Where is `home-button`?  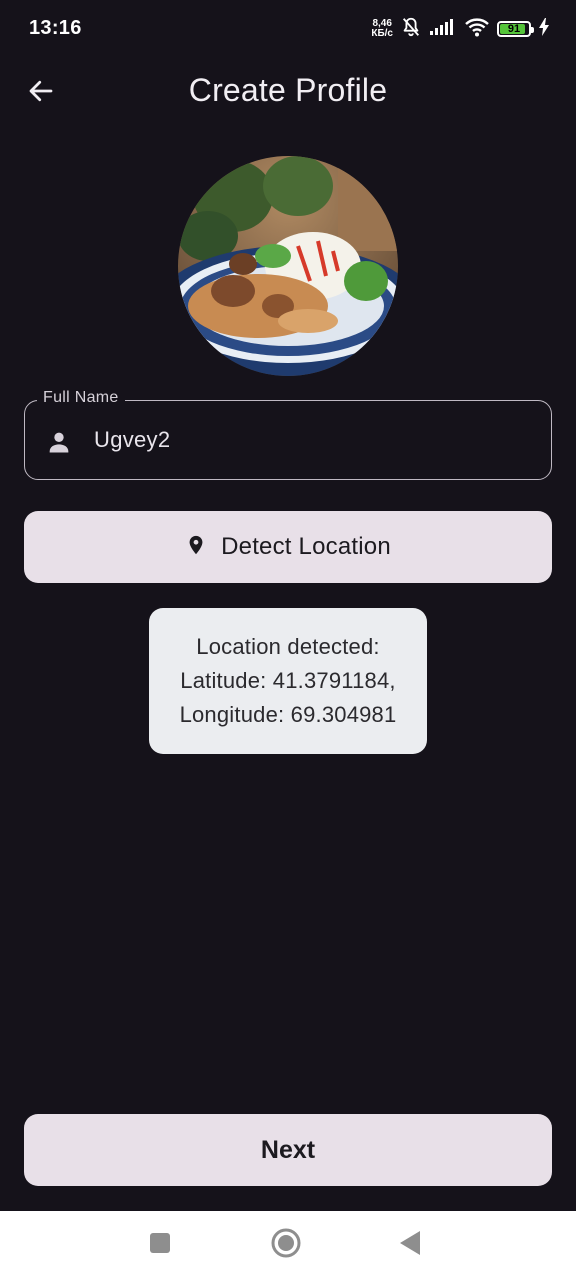
home-button is located at coordinates (286, 1245).